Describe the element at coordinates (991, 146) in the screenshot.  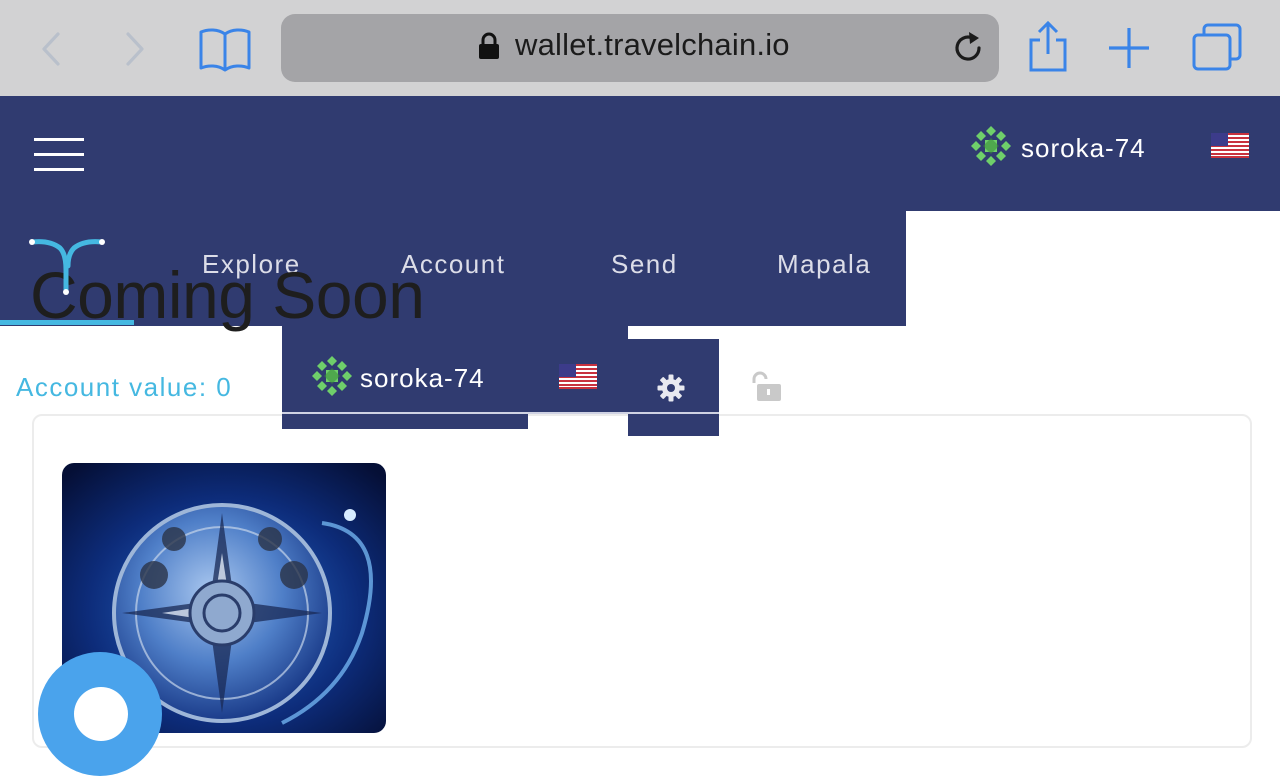
I see `user-avatar-icon` at that location.